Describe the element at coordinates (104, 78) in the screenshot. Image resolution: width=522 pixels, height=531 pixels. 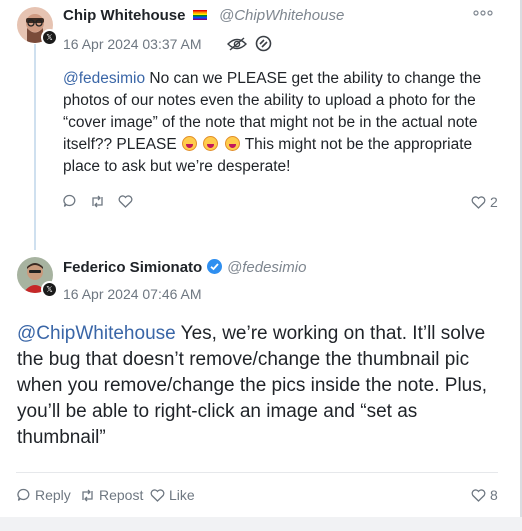
I see `mention-link: @fedesimio` at that location.